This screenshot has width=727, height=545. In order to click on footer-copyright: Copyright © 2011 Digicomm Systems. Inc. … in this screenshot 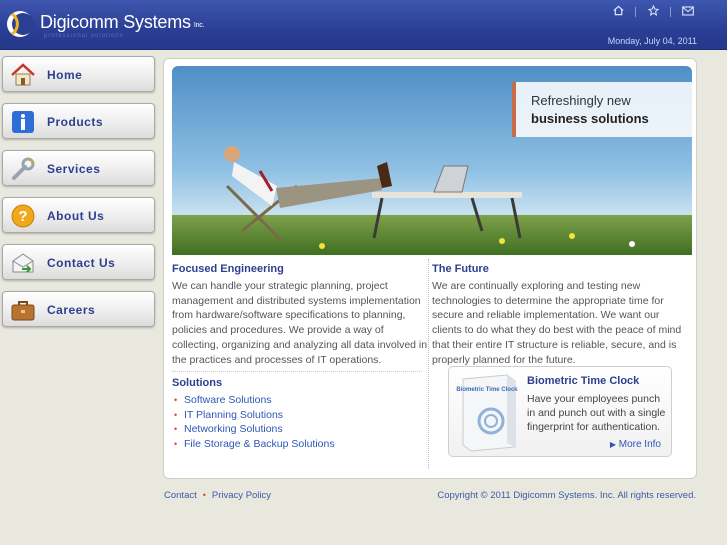, I will do `click(566, 495)`.